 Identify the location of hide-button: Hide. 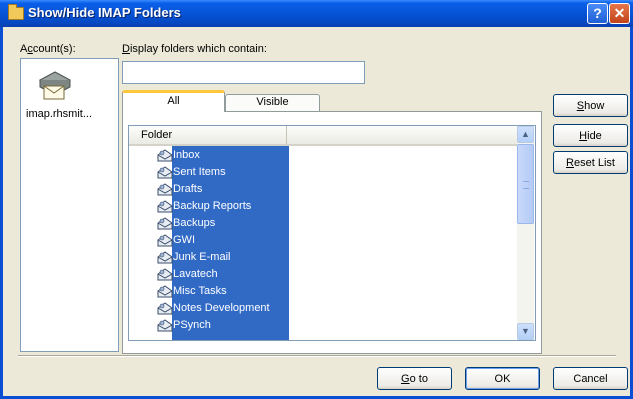
(590, 135).